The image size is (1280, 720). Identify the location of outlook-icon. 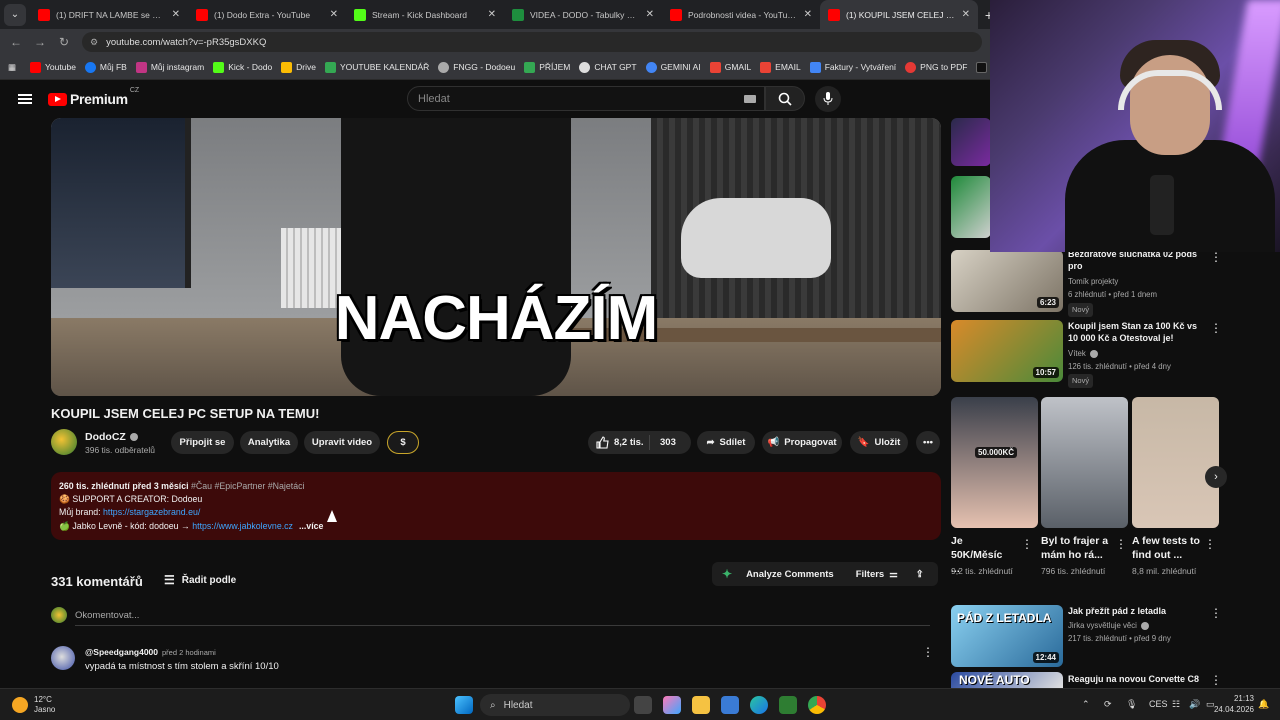
(730, 705).